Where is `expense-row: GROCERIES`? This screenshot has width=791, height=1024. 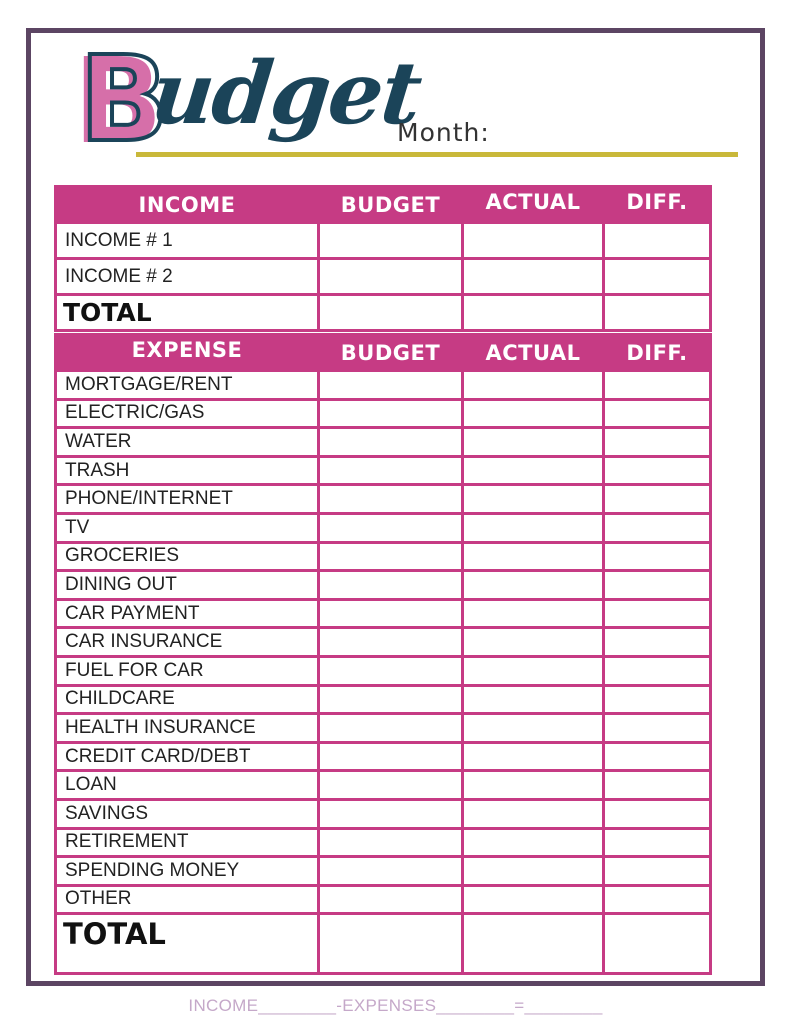 expense-row: GROCERIES is located at coordinates (383, 556).